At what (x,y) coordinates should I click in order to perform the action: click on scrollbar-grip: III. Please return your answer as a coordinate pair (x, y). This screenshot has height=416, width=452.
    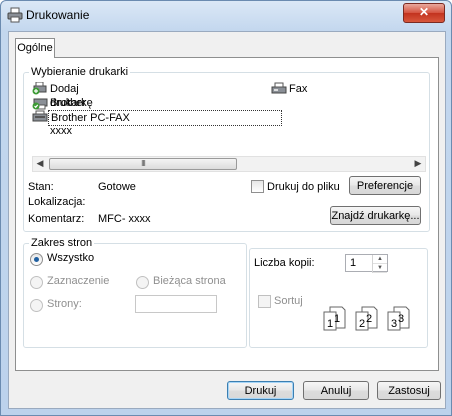
    Looking at the image, I should click on (143, 163).